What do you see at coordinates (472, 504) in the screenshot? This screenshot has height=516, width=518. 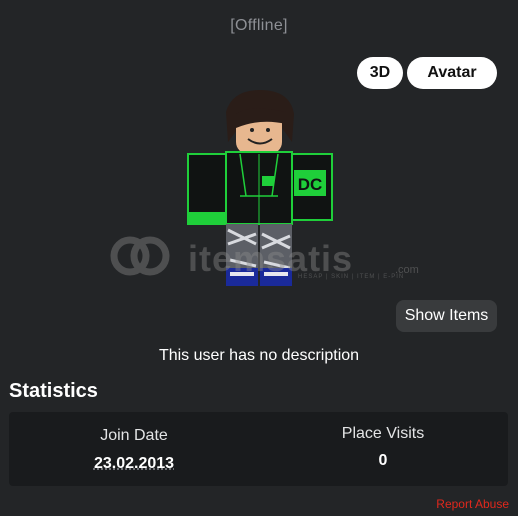 I see `report-abuse-link: Report Abuse` at bounding box center [472, 504].